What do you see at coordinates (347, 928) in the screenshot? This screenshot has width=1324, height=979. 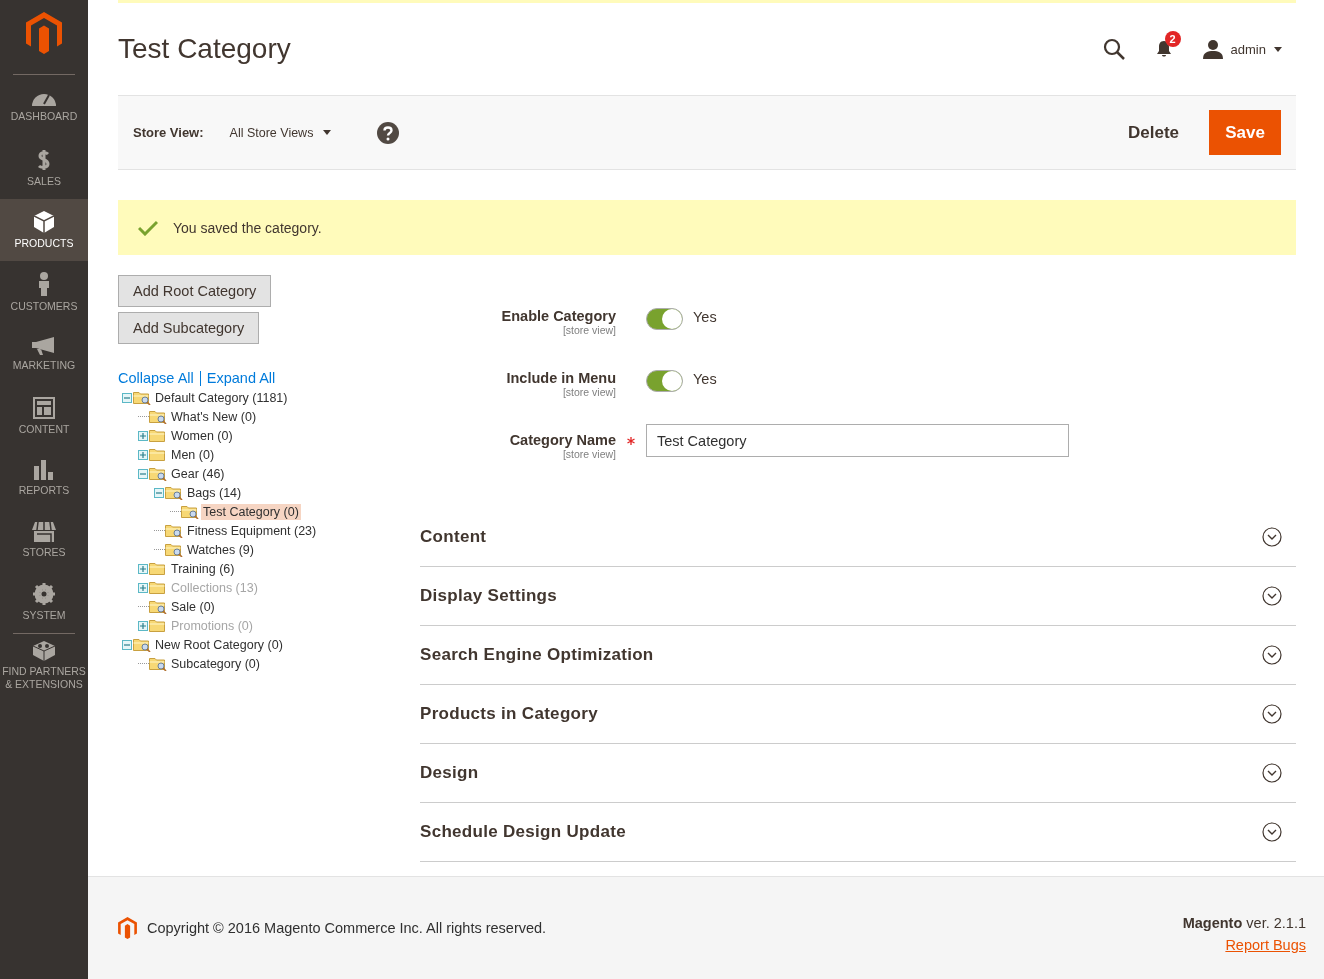 I see `copyright-text: Copyright © 2016 Magento Commerce Inc. All rights reserved.` at bounding box center [347, 928].